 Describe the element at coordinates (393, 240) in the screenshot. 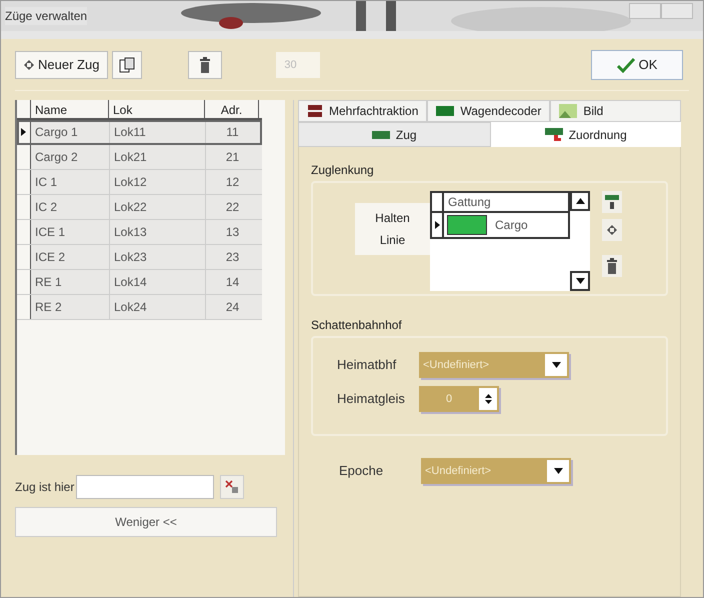

I see `linie-label: Linie` at that location.